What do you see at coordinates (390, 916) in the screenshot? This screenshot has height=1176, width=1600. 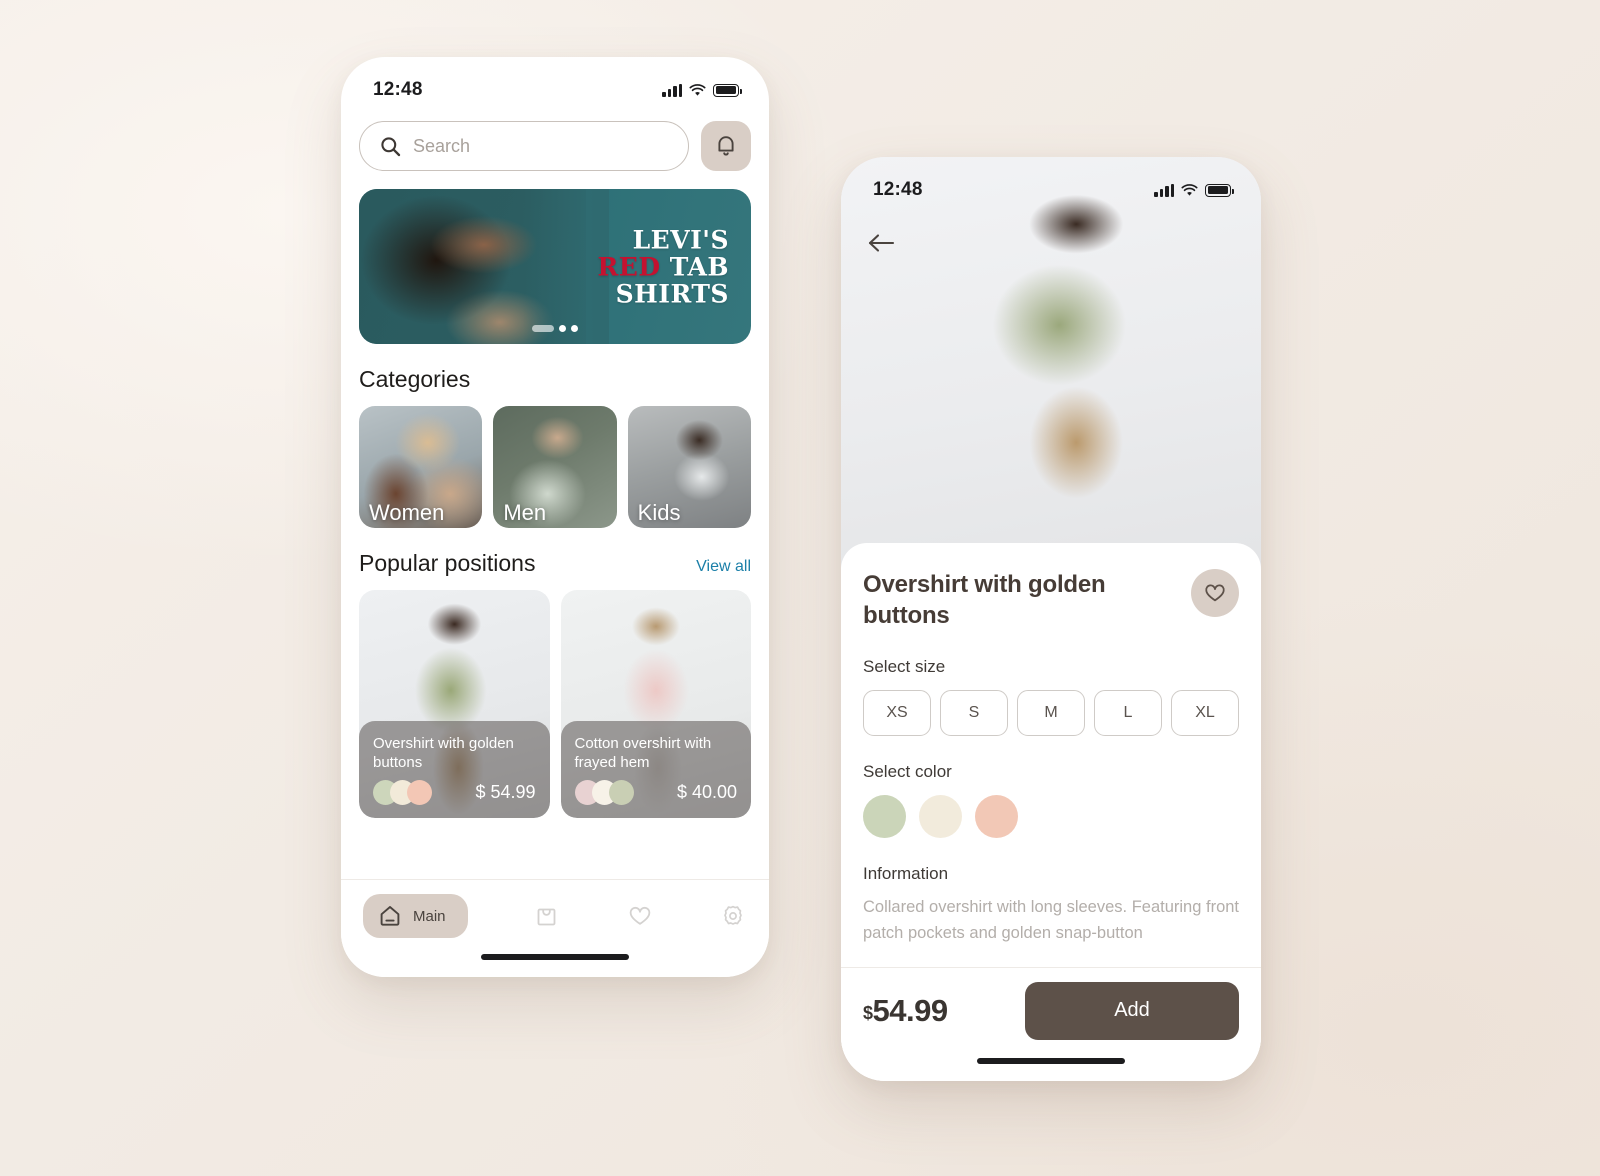 I see `home-icon` at bounding box center [390, 916].